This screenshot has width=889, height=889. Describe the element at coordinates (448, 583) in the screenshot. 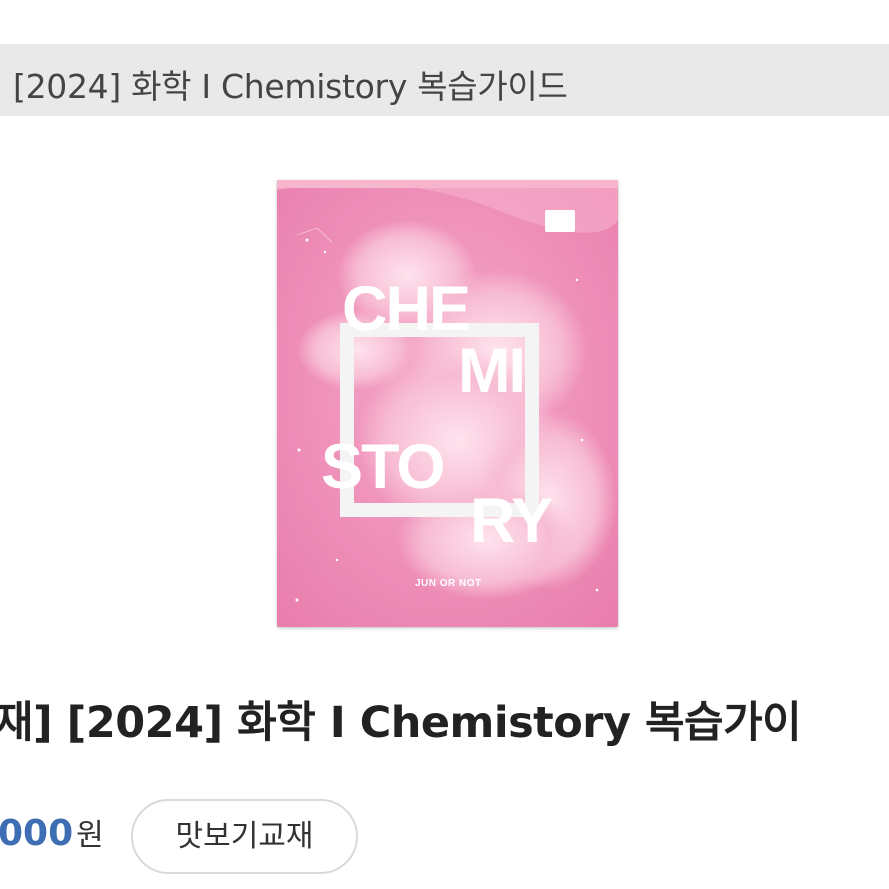

I see `cover-publisher: JUN OR NOT` at that location.